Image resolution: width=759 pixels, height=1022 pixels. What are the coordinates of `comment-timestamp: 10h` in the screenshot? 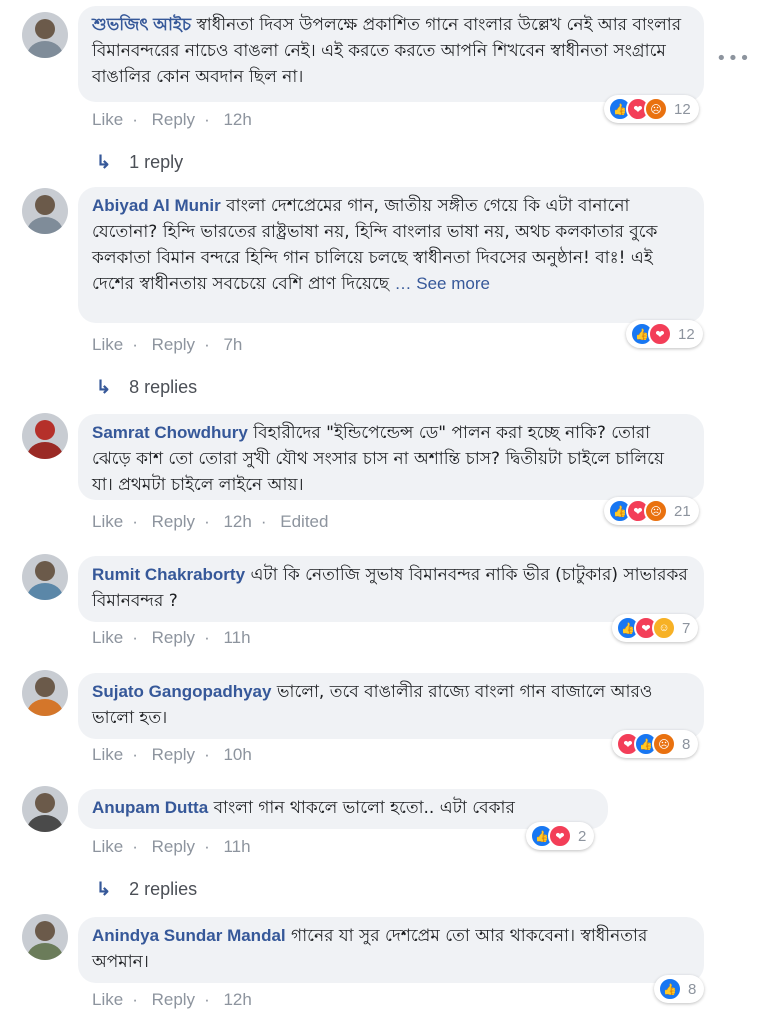 It's located at (237, 754).